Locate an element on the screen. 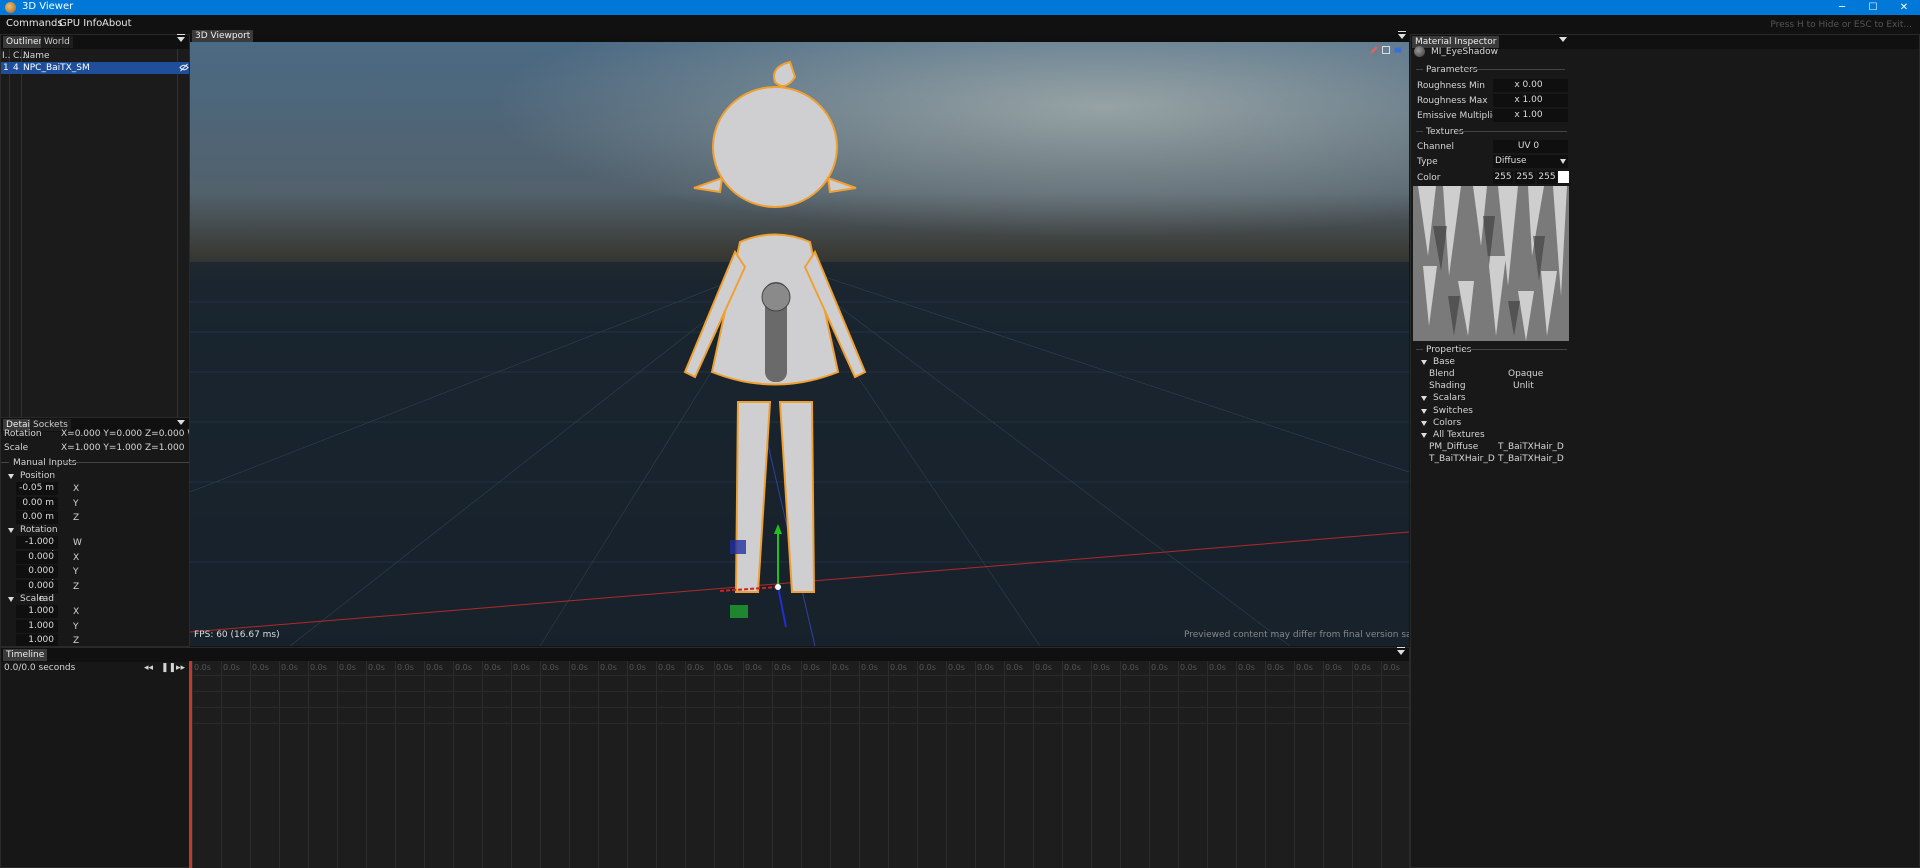  switches-group-header: Switches is located at coordinates (1453, 411).